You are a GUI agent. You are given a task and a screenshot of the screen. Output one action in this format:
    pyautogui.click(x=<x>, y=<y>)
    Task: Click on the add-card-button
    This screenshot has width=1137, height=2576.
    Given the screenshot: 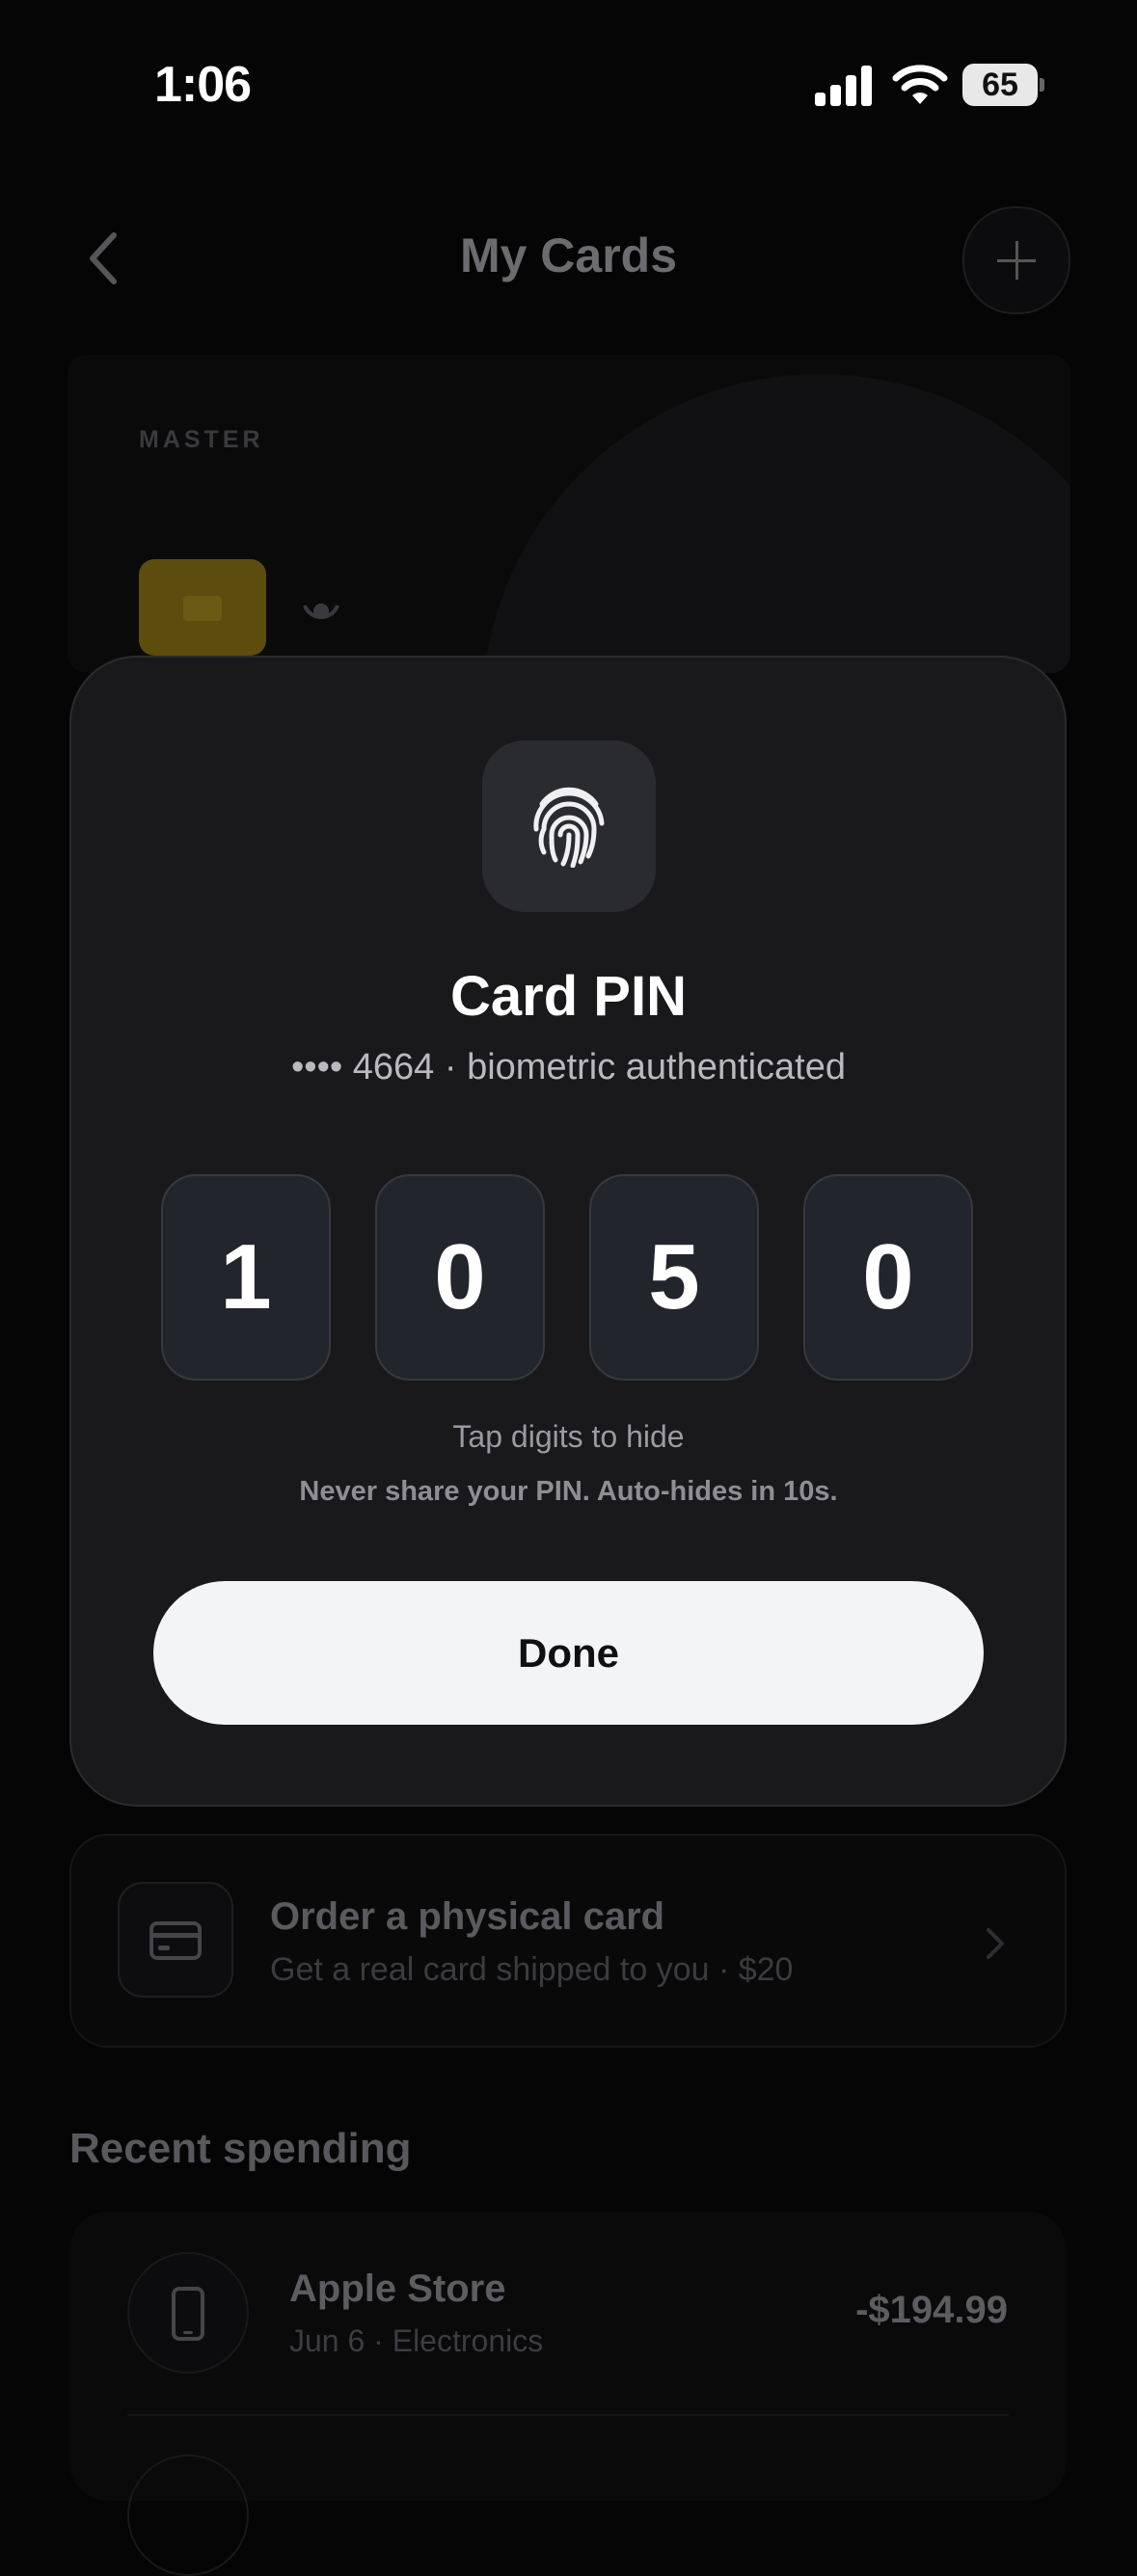 What is the action you would take?
    pyautogui.click(x=1016, y=260)
    